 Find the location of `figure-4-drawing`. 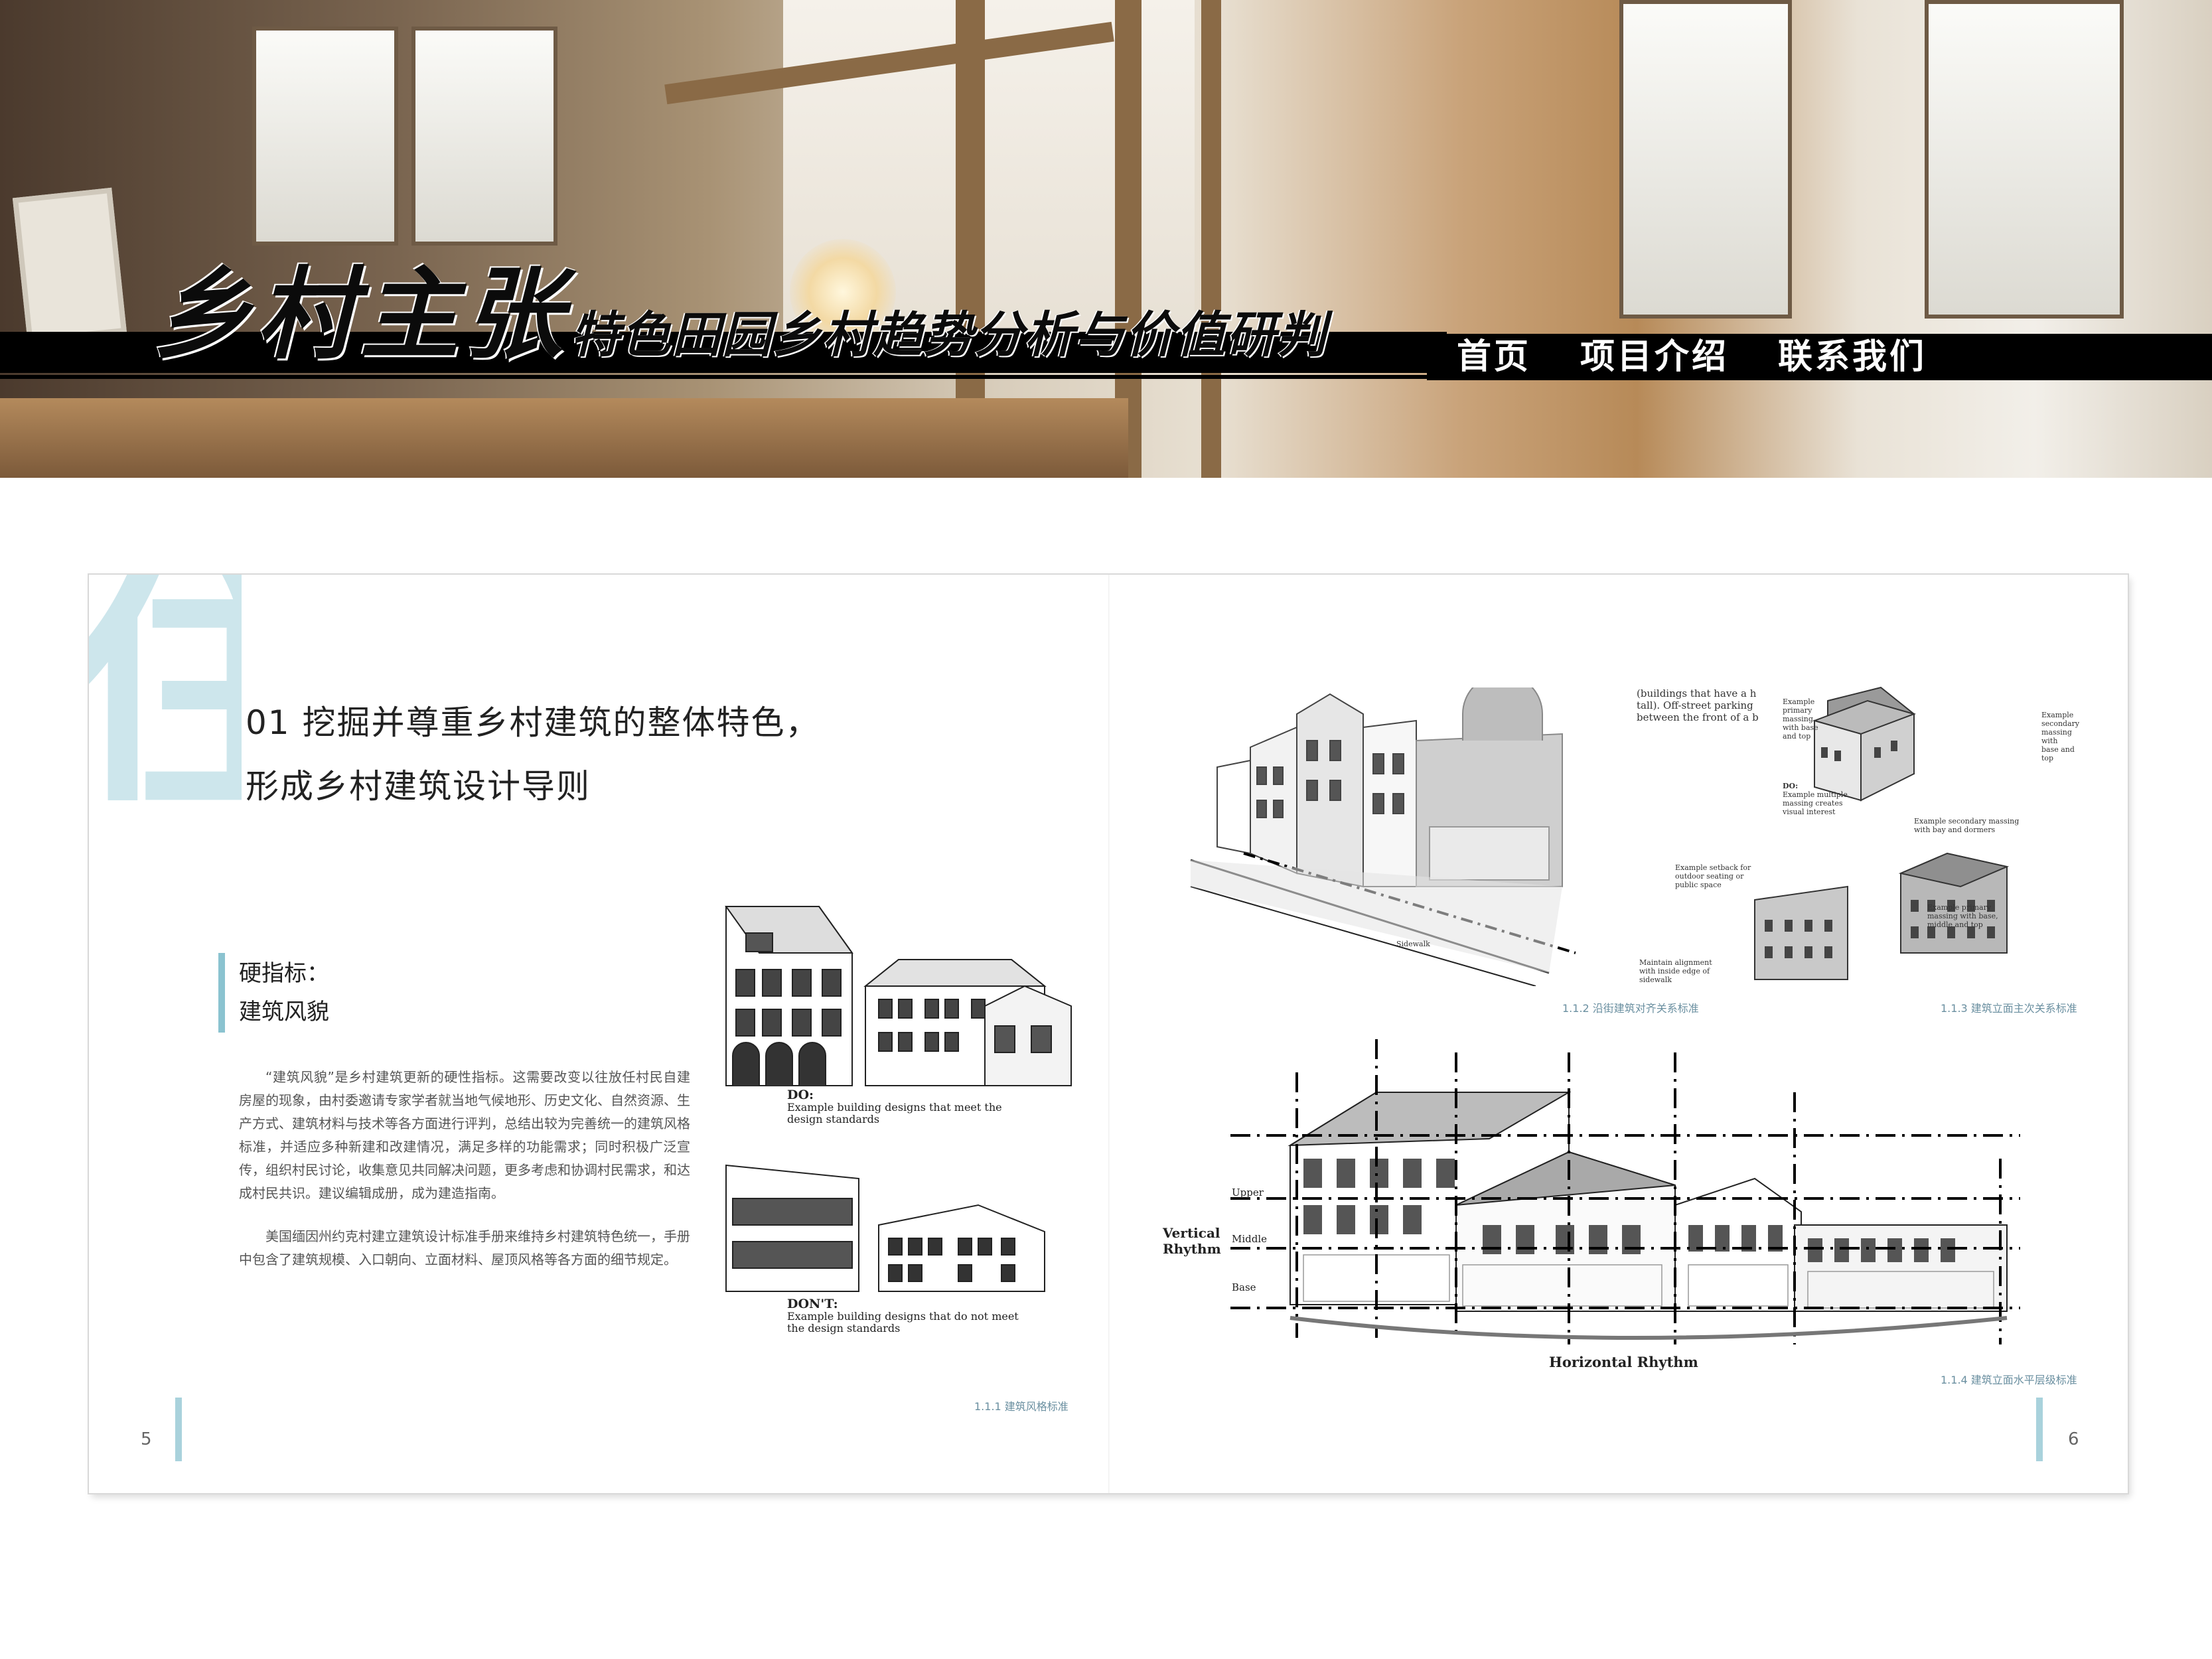

figure-4-drawing is located at coordinates (1625, 1191).